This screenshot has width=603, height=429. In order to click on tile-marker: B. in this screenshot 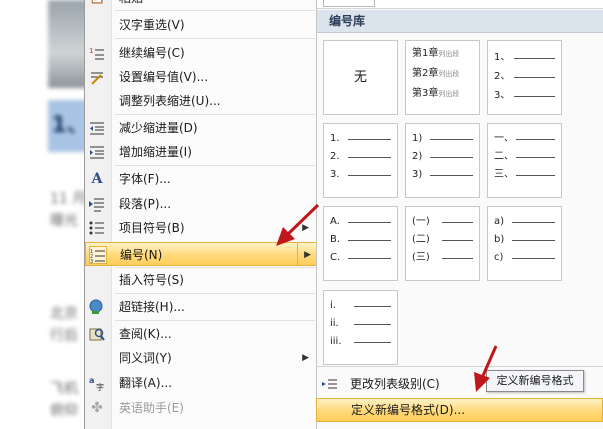, I will do `click(335, 239)`.